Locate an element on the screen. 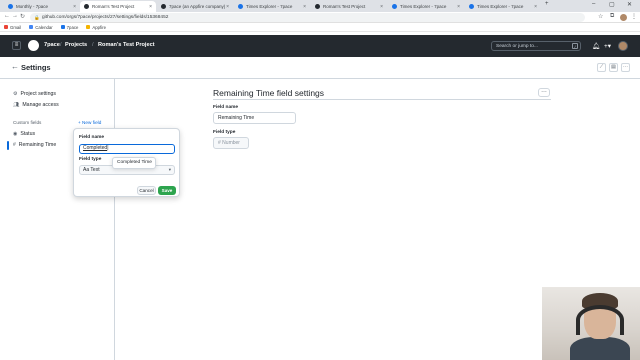  new-field-button: + New field is located at coordinates (89, 122).